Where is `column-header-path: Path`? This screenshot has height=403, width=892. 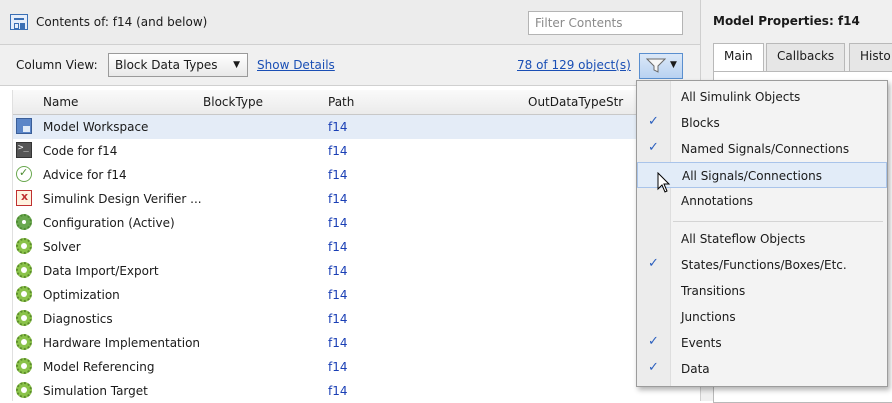
column-header-path: Path is located at coordinates (341, 102).